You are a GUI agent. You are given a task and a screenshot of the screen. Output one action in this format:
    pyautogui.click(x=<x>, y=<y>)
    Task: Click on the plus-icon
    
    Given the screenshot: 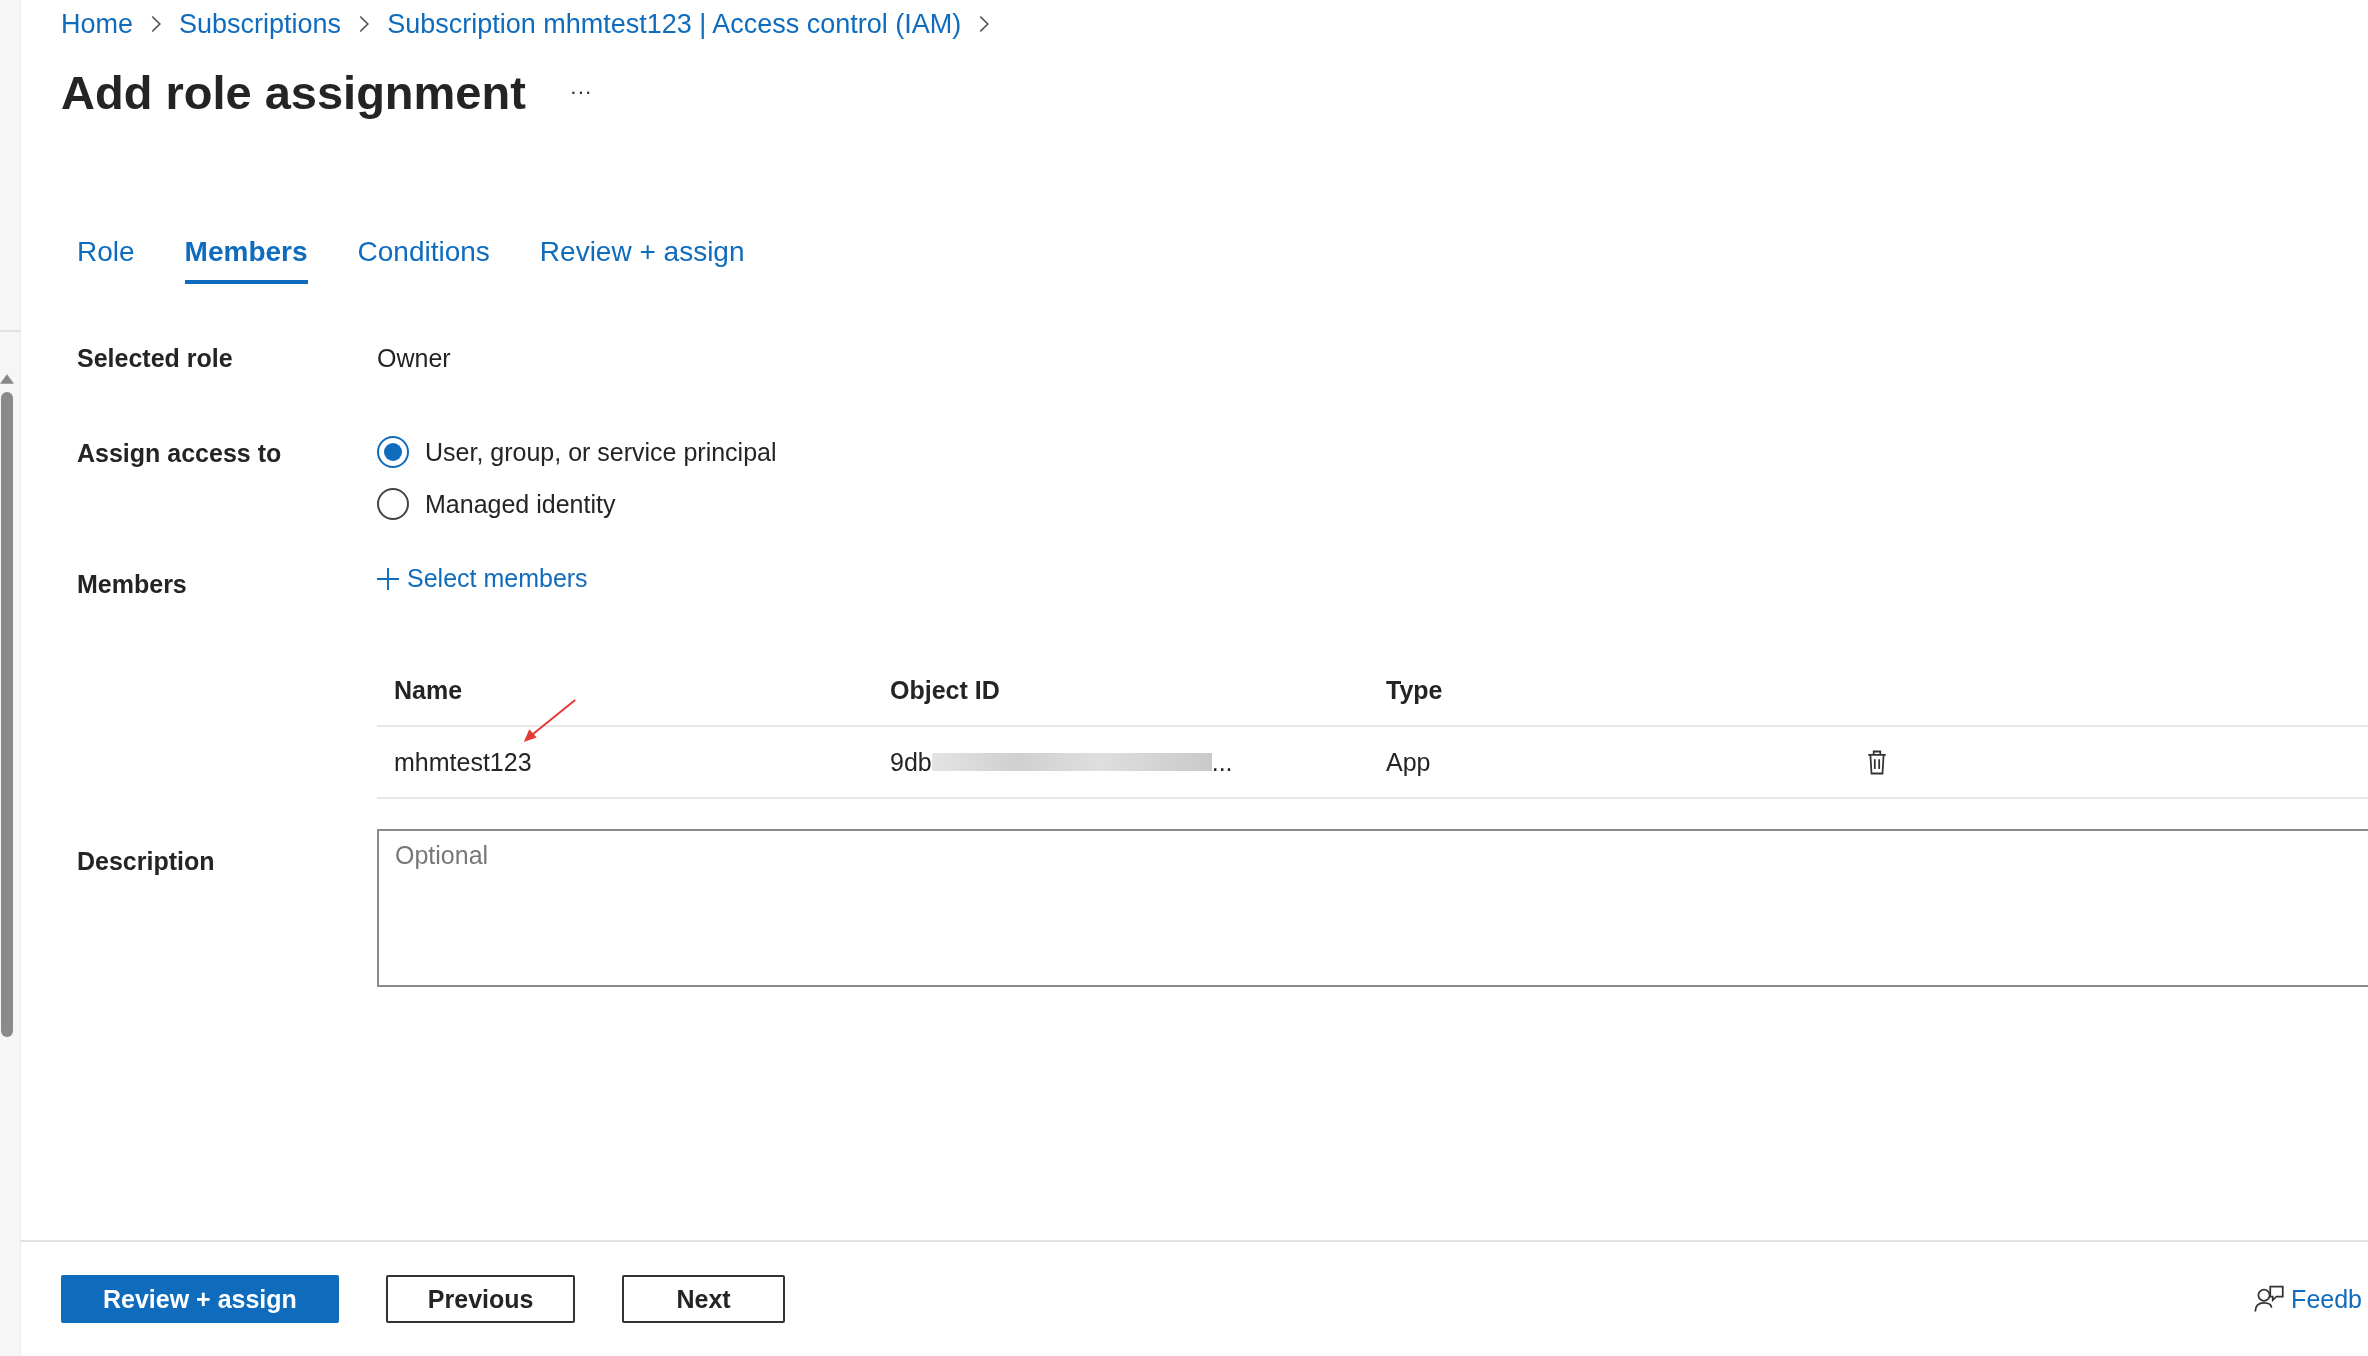 What is the action you would take?
    pyautogui.click(x=388, y=578)
    